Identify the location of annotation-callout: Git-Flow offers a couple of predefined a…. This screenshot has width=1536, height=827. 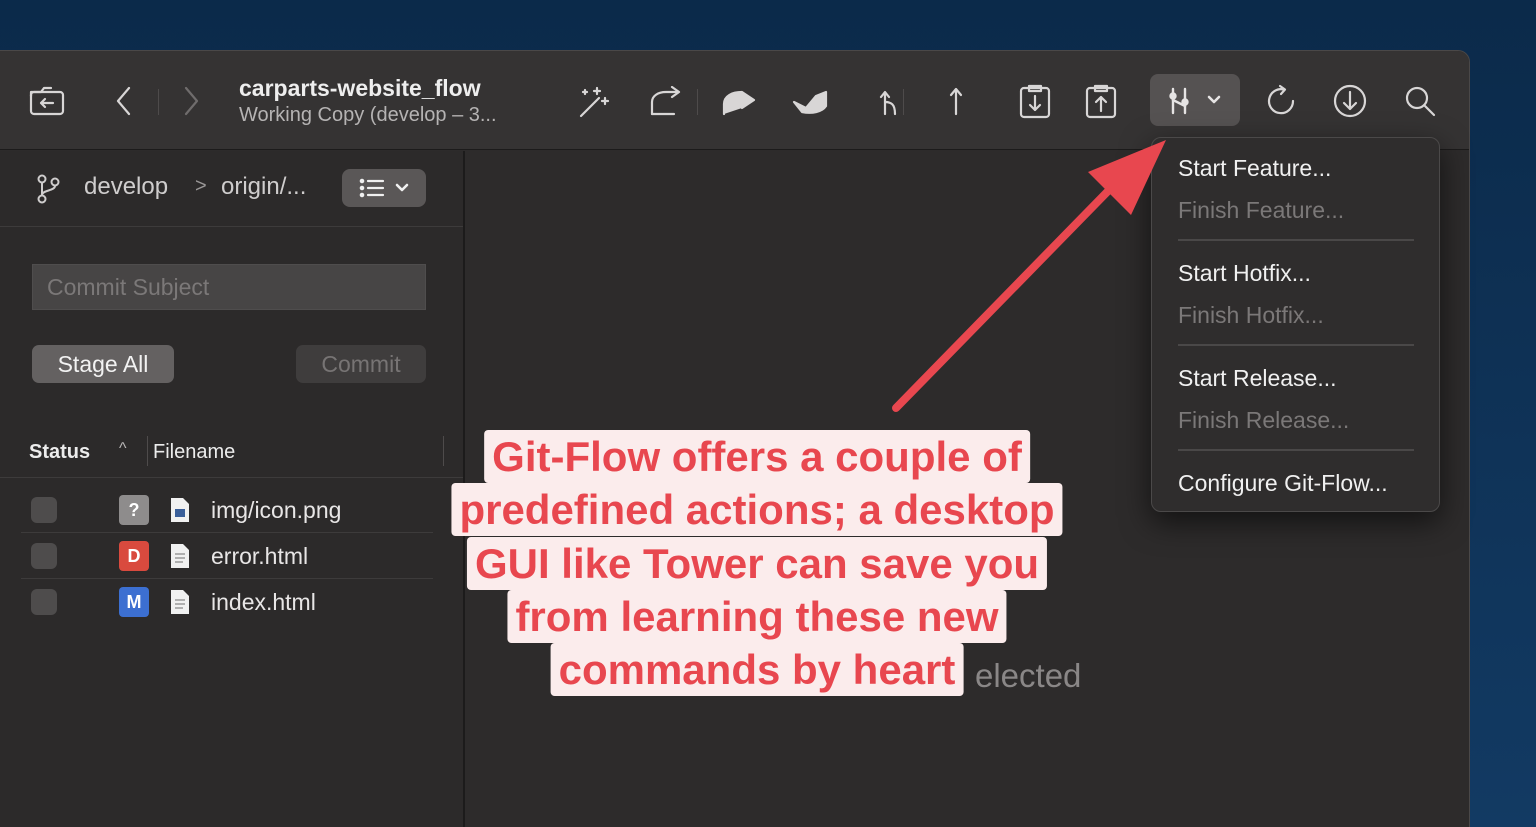
(757, 563).